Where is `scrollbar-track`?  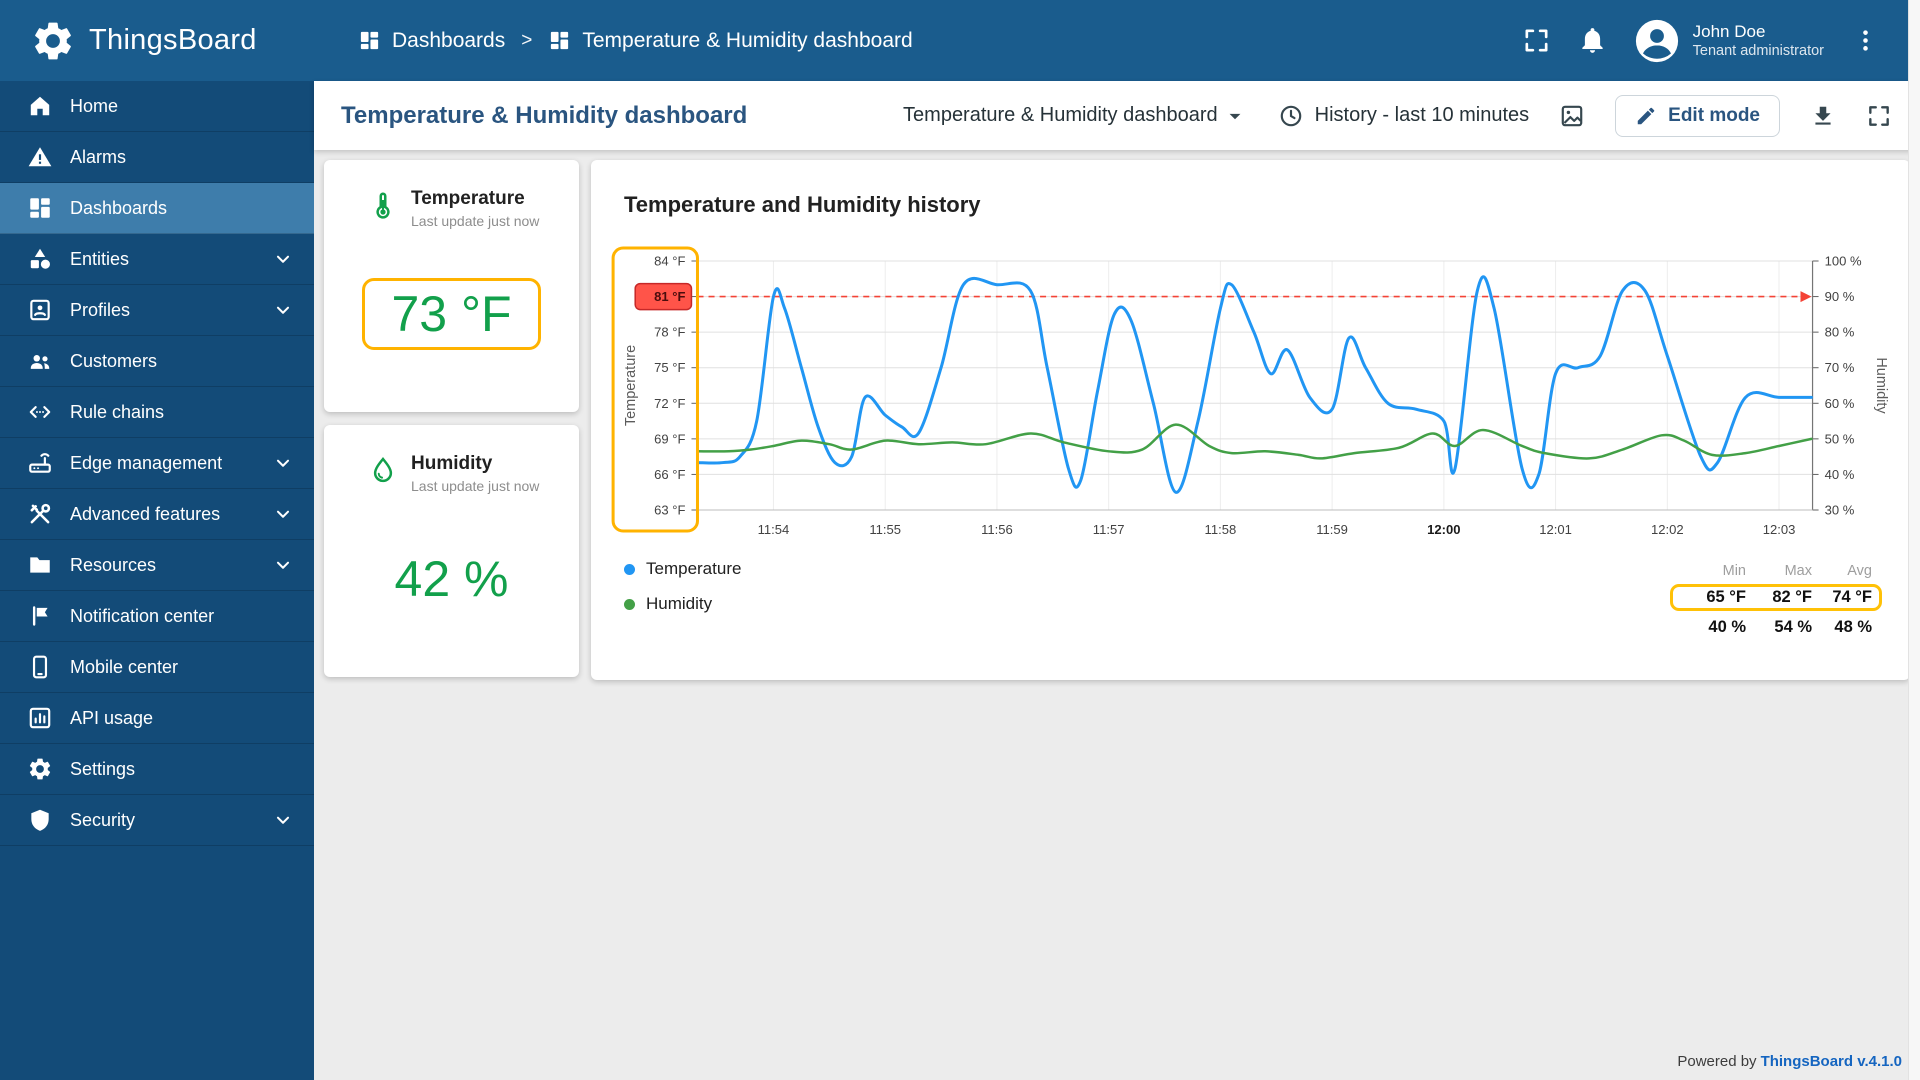
scrollbar-track is located at coordinates (1914, 540).